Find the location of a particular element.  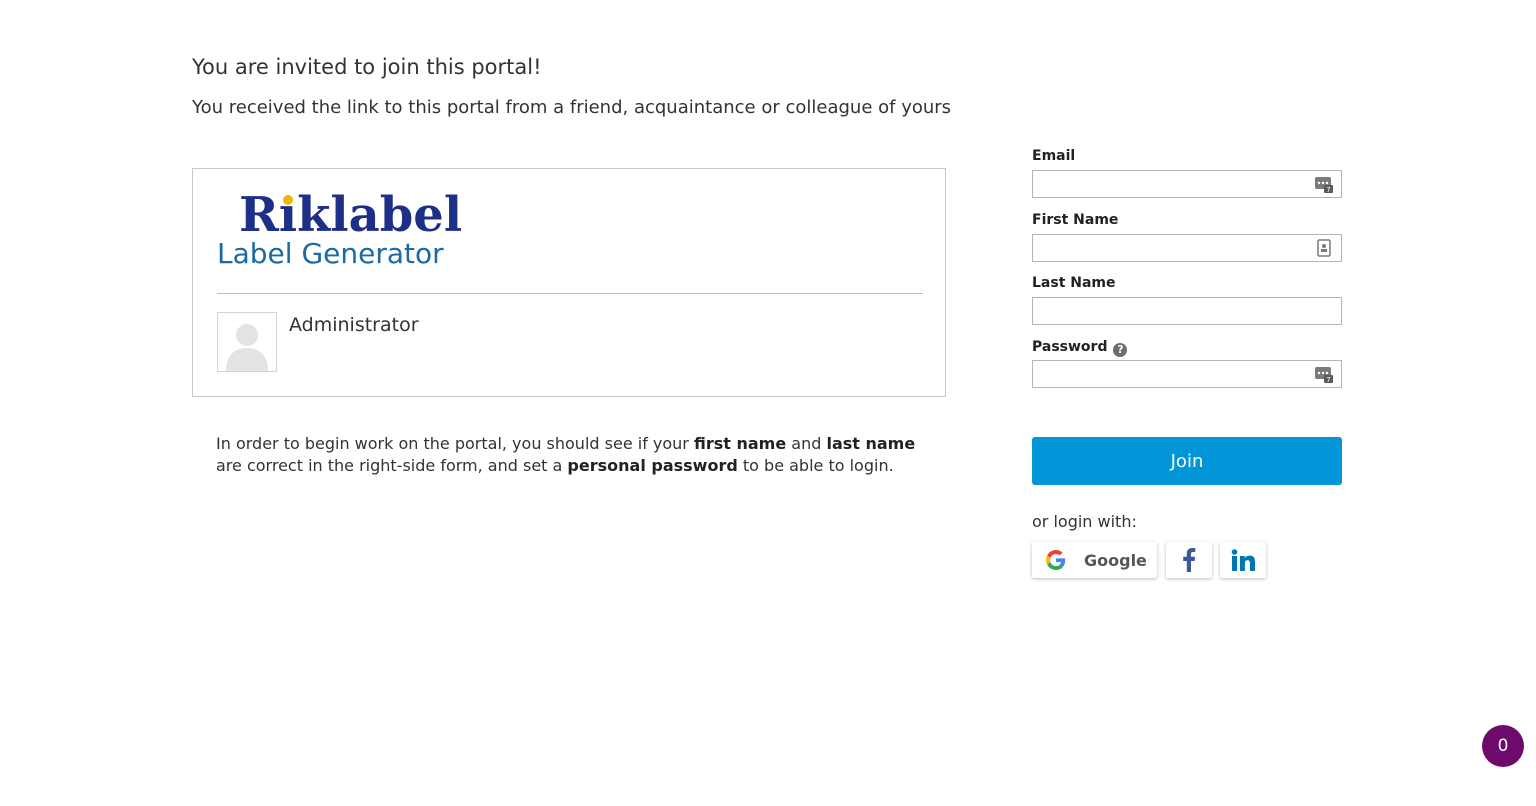

linkedin-login-button is located at coordinates (1243, 560).